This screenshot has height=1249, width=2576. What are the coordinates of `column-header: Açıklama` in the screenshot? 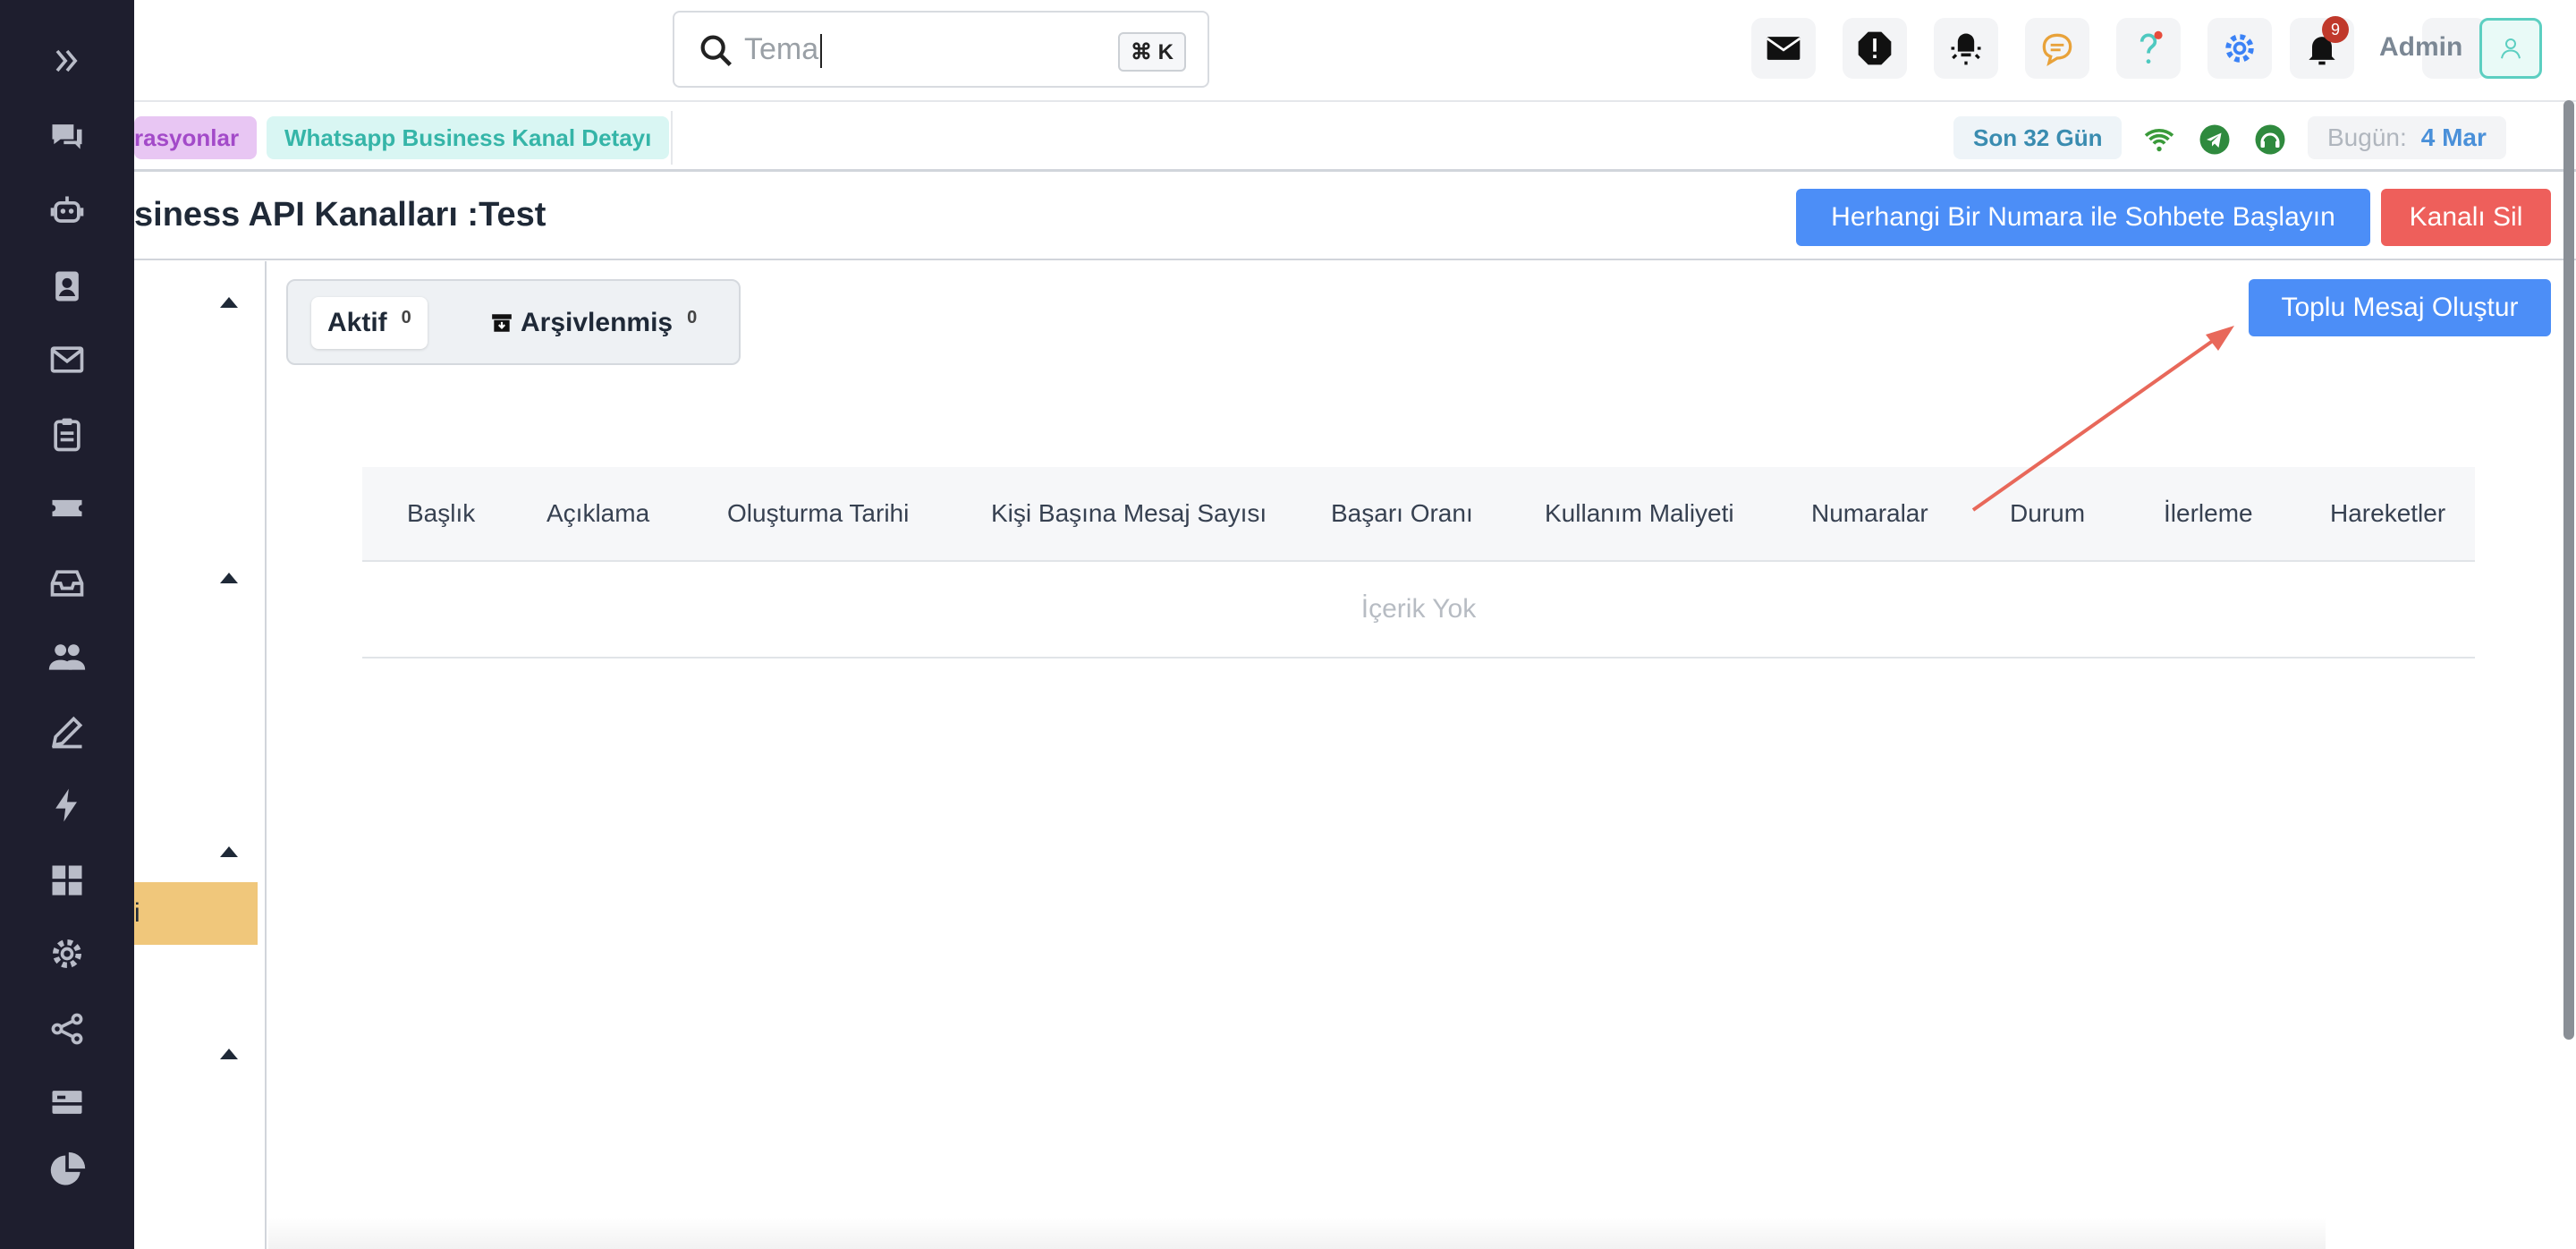 It's located at (598, 514).